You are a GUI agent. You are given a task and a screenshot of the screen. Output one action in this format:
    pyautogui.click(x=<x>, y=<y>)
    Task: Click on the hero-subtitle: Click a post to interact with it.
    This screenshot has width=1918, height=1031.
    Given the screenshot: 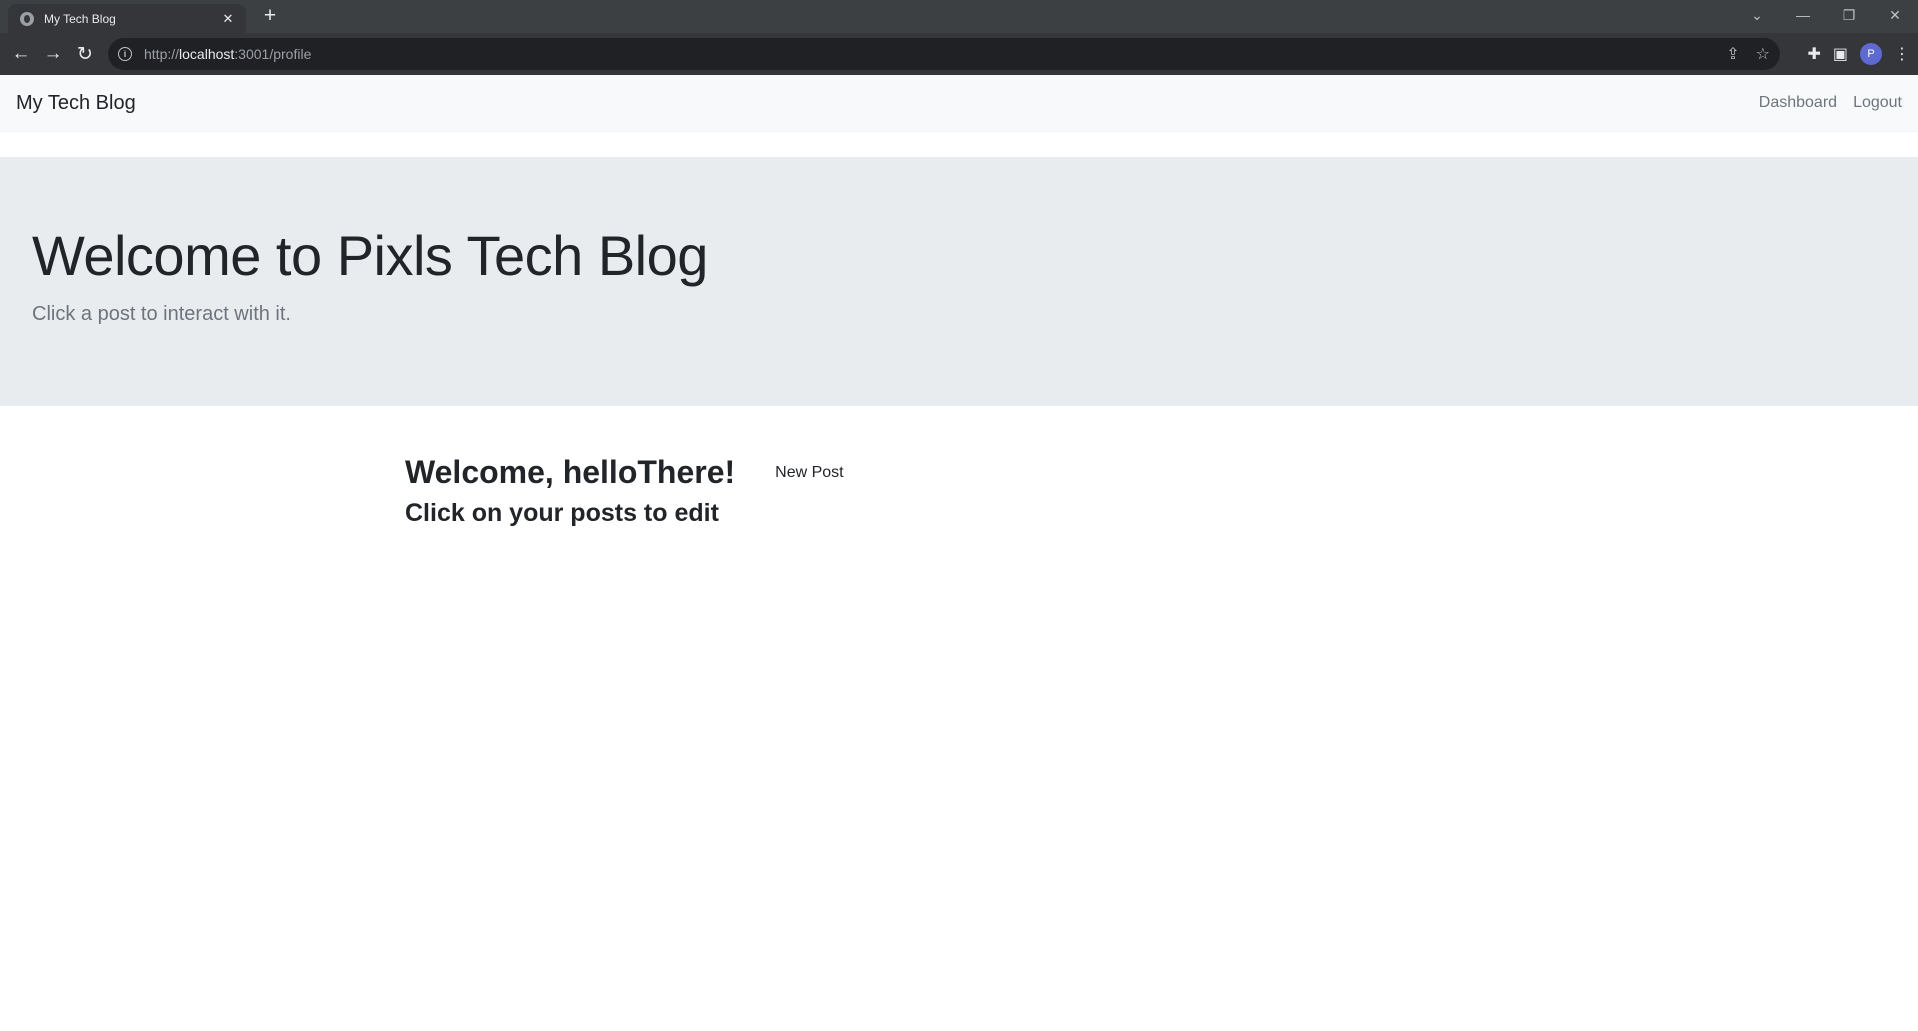 What is the action you would take?
    pyautogui.click(x=161, y=314)
    